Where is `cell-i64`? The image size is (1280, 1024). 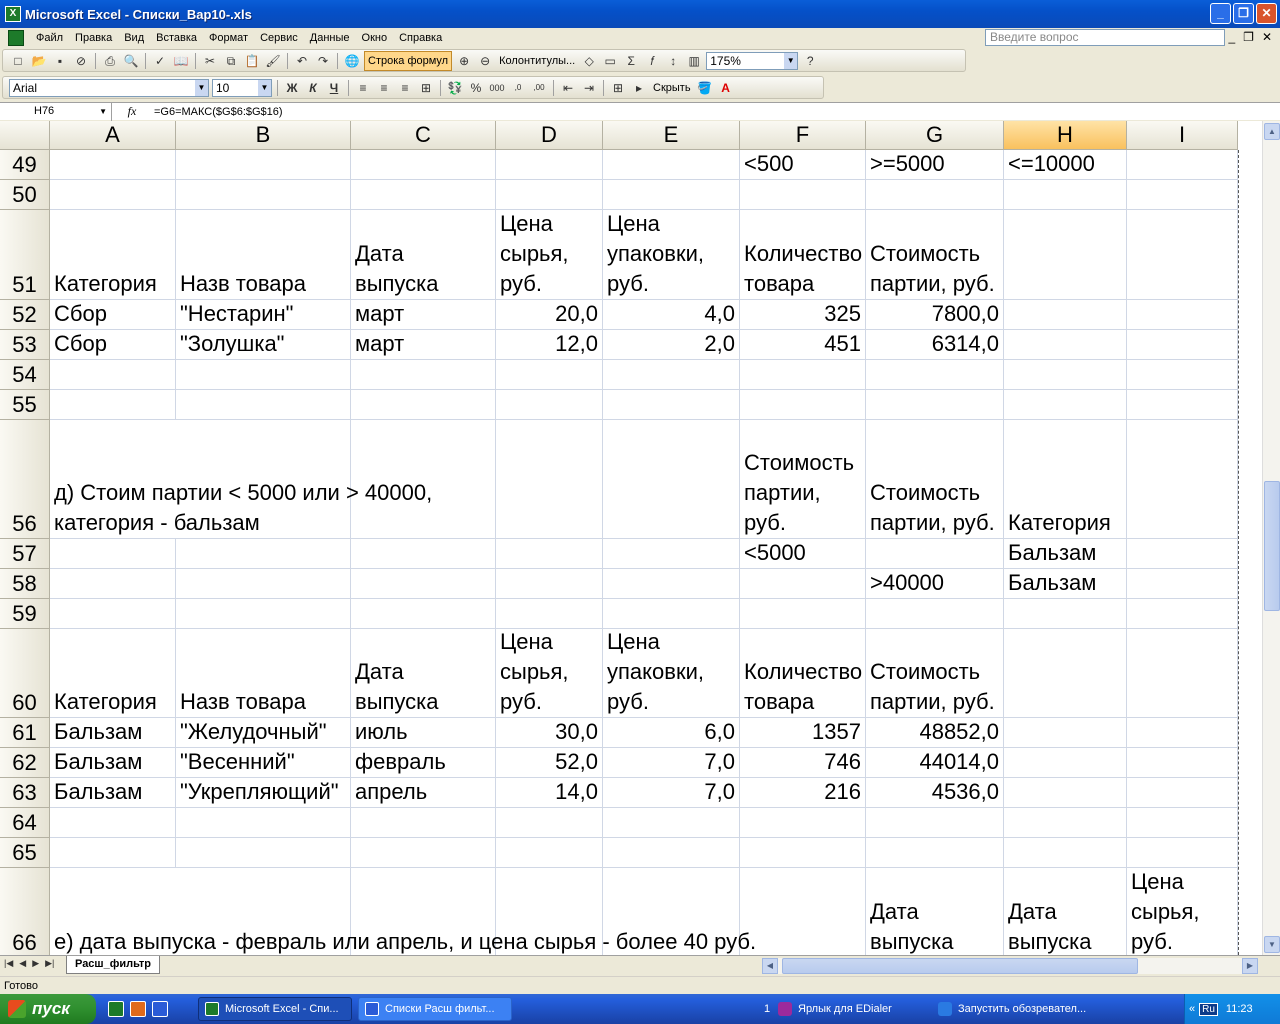 cell-i64 is located at coordinates (1182, 823).